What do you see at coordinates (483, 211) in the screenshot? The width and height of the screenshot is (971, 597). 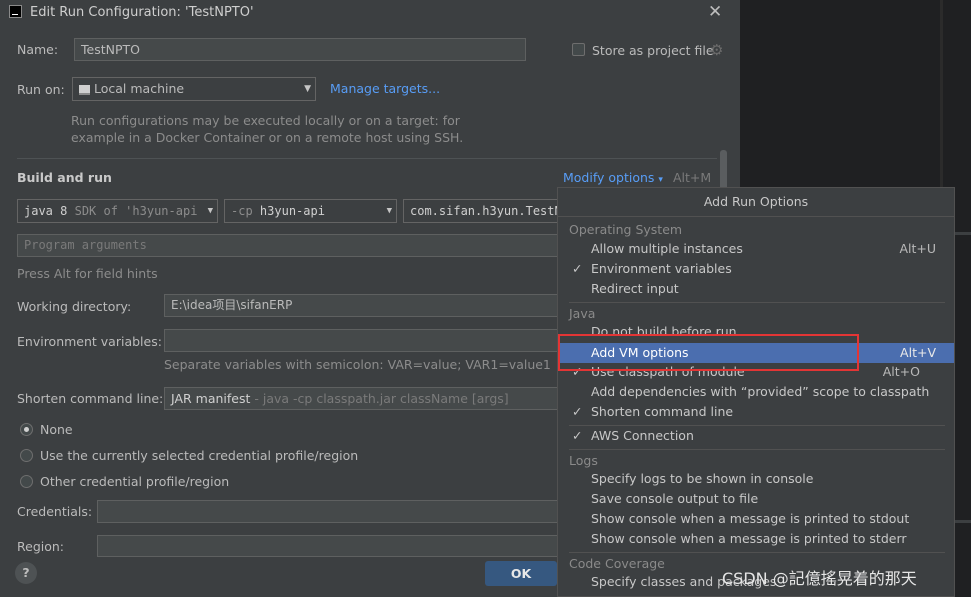 I see `main-class-input: com.sifan.h3yun.TestN` at bounding box center [483, 211].